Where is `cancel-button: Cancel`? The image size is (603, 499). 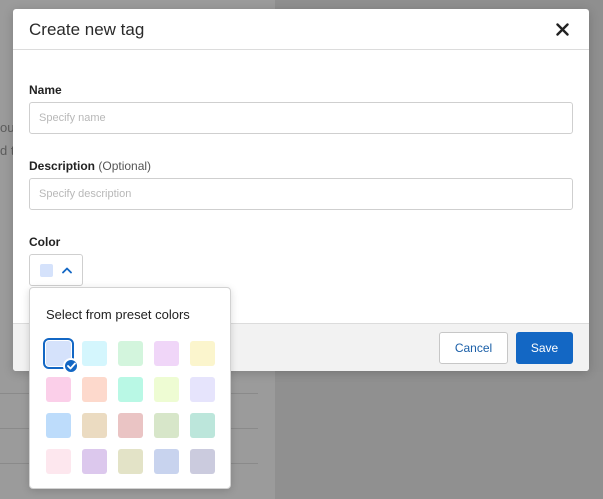 cancel-button: Cancel is located at coordinates (473, 348).